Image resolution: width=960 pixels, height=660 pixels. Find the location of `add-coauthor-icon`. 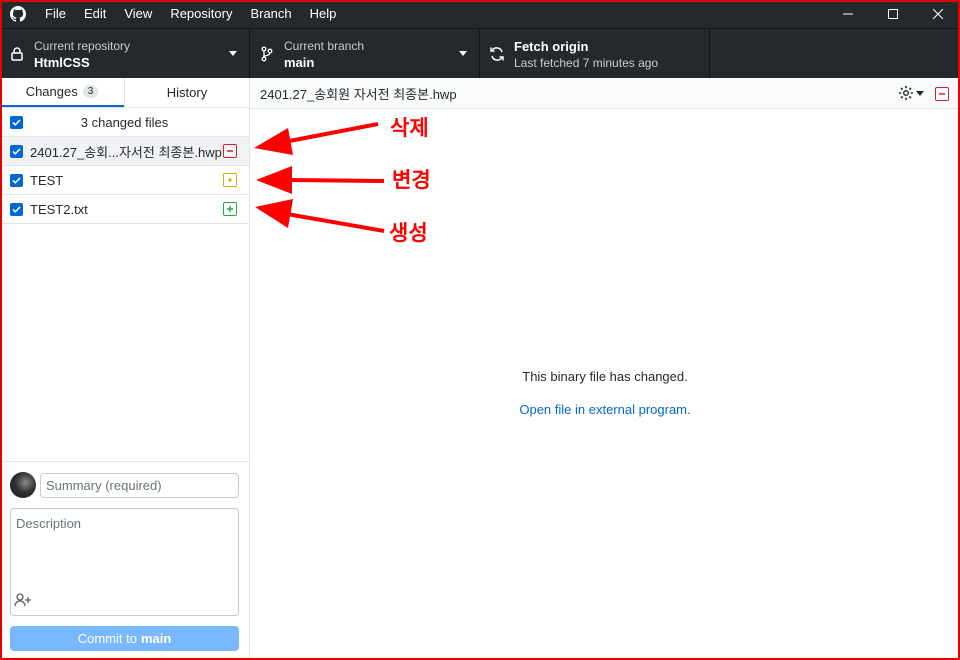

add-coauthor-icon is located at coordinates (23, 601).